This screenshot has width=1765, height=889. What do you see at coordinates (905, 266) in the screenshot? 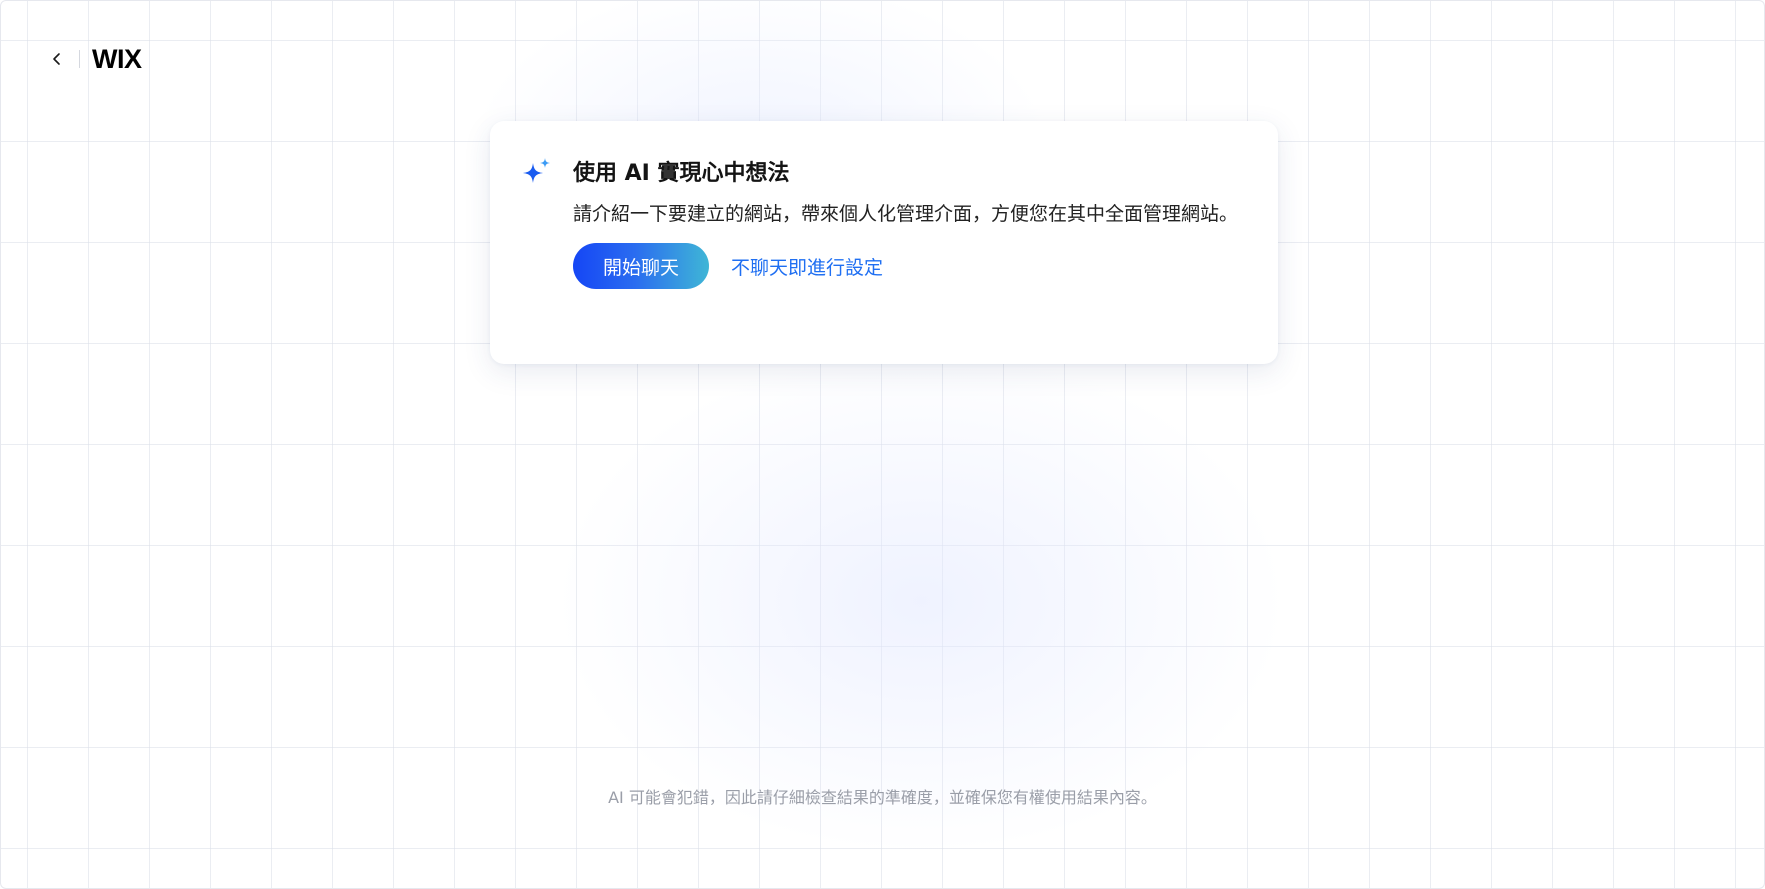
I see `card-actions: 開始聊天 不聊天即進行設定` at bounding box center [905, 266].